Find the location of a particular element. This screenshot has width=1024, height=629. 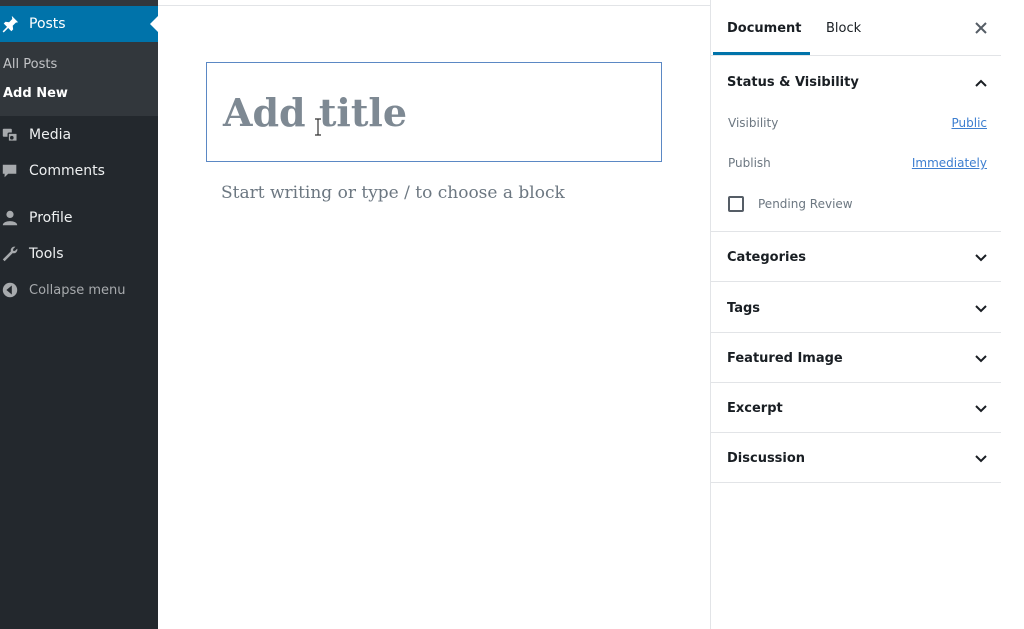

publish-date-toggle: Immediately is located at coordinates (949, 163).